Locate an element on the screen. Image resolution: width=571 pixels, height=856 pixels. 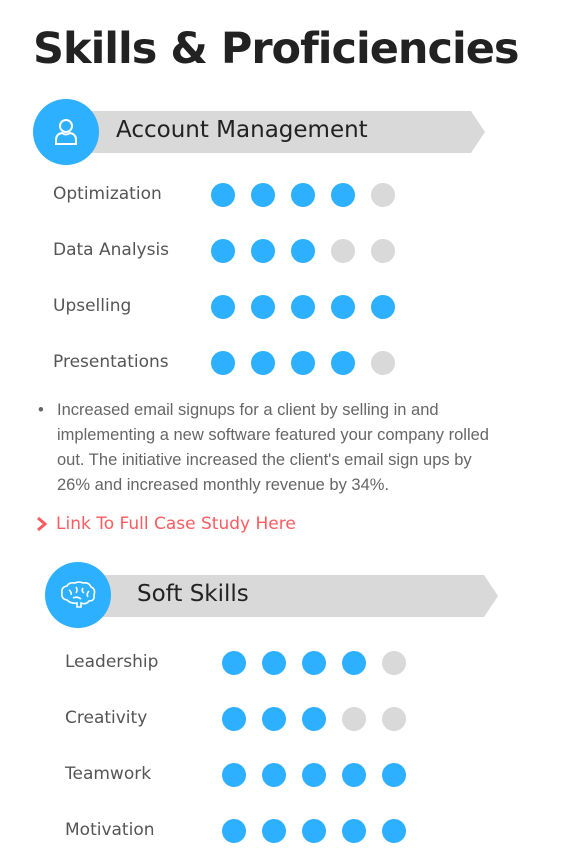
skill-label: Leadership is located at coordinates (112, 662).